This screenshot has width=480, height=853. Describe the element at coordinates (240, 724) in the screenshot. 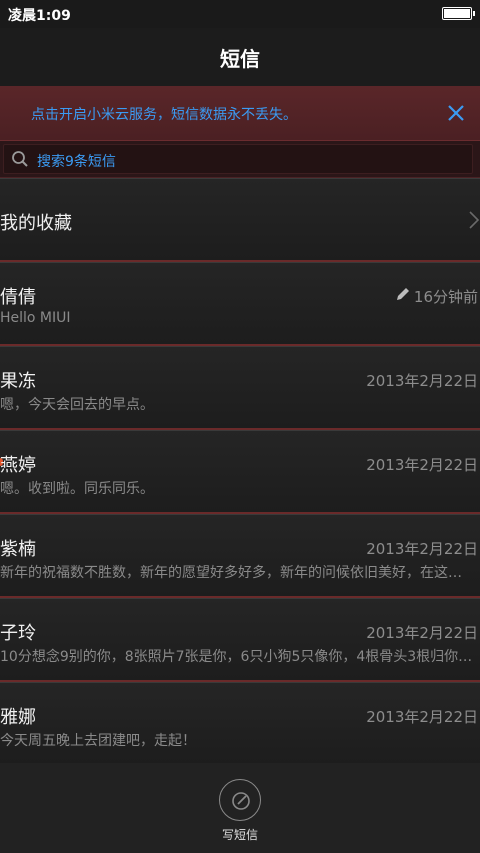

I see `conversation-row: 雅娜 2013年2月22日 今天周五晚上去团建吧，走起！` at that location.